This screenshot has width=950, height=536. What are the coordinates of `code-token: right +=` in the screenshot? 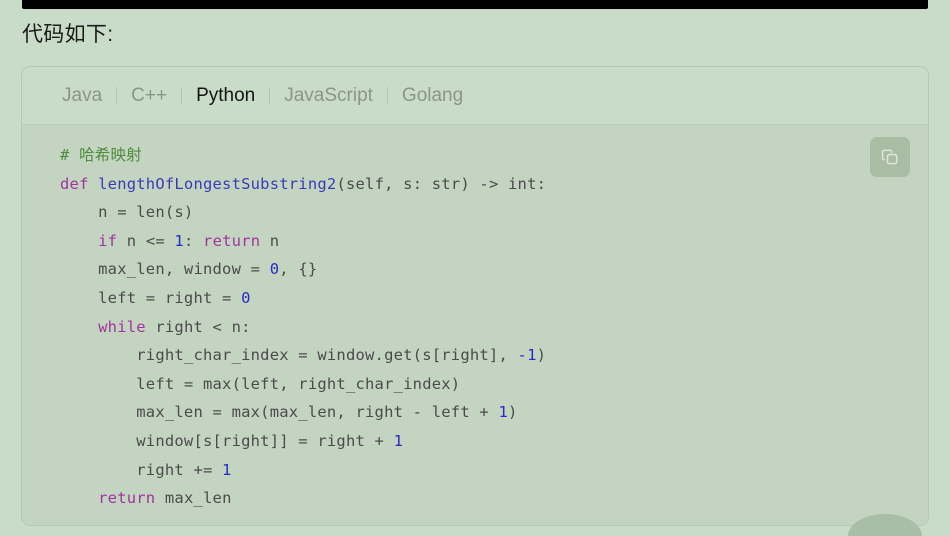 It's located at (141, 469).